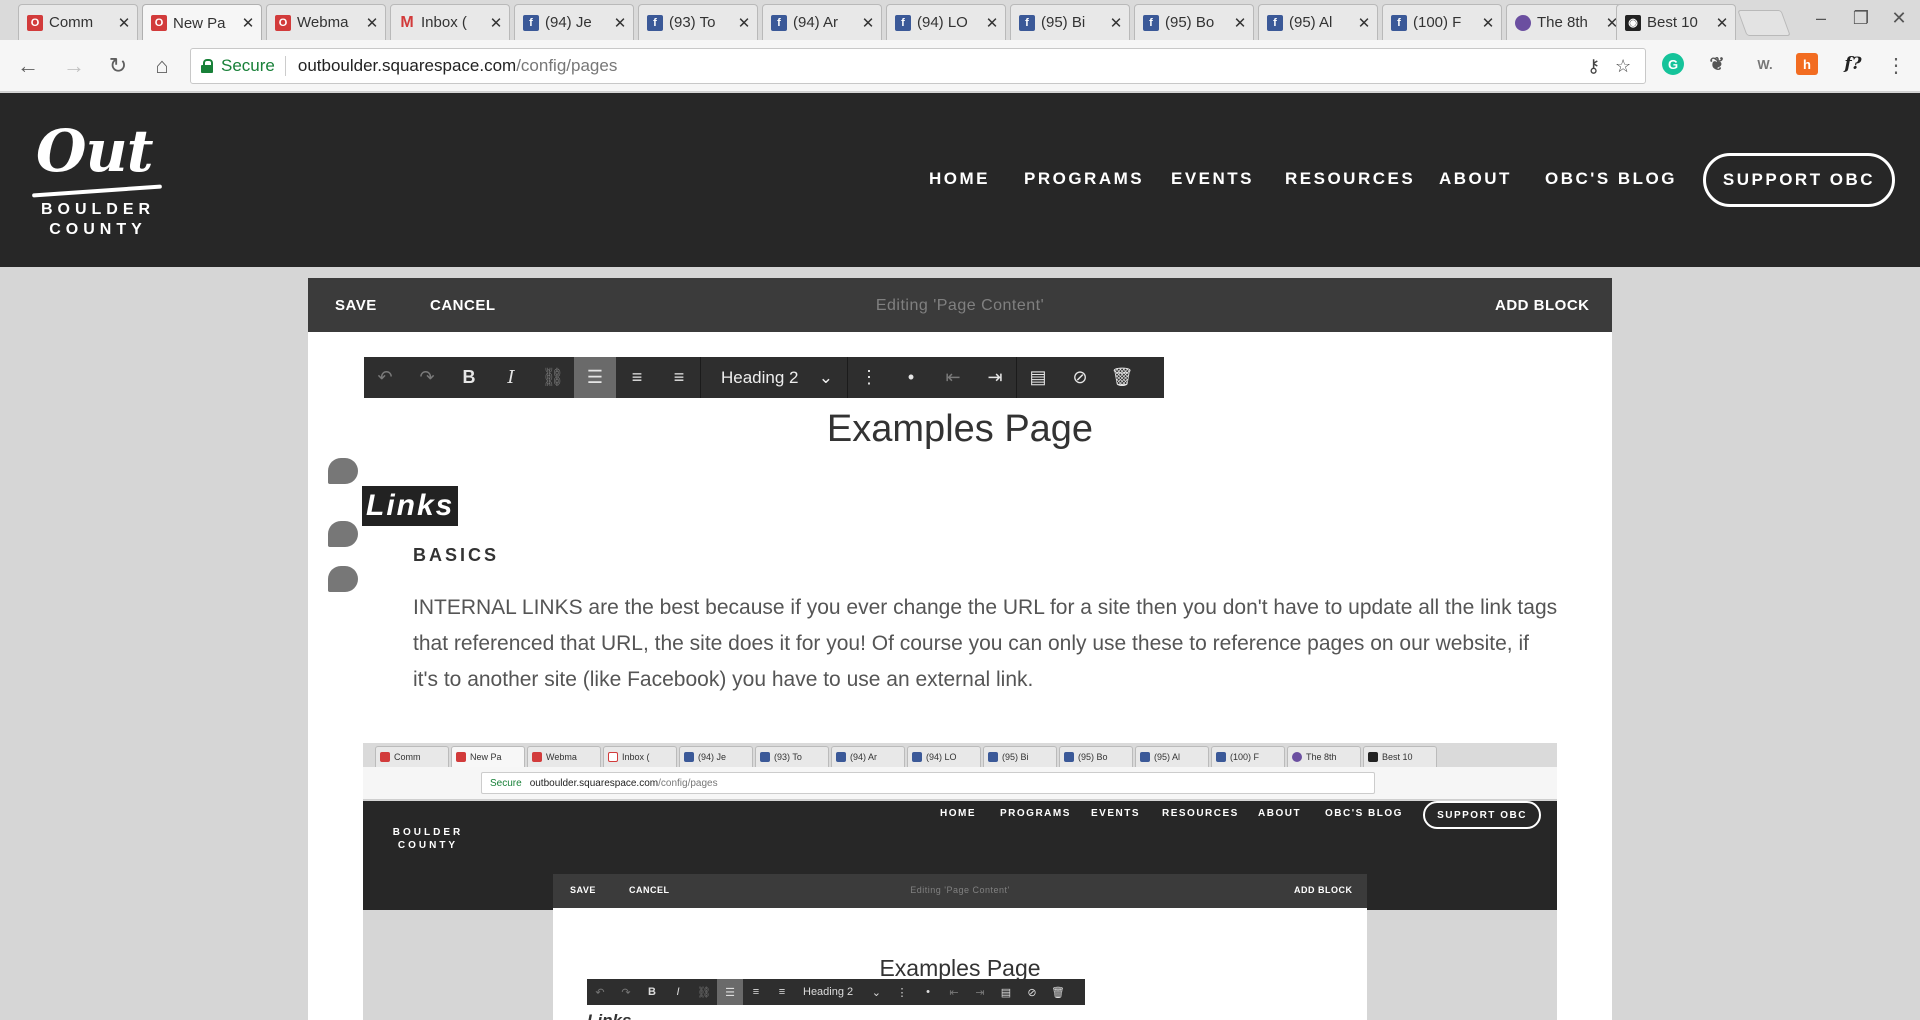 This screenshot has width=1920, height=1020. I want to click on star-icon: ☆, so click(1623, 66).